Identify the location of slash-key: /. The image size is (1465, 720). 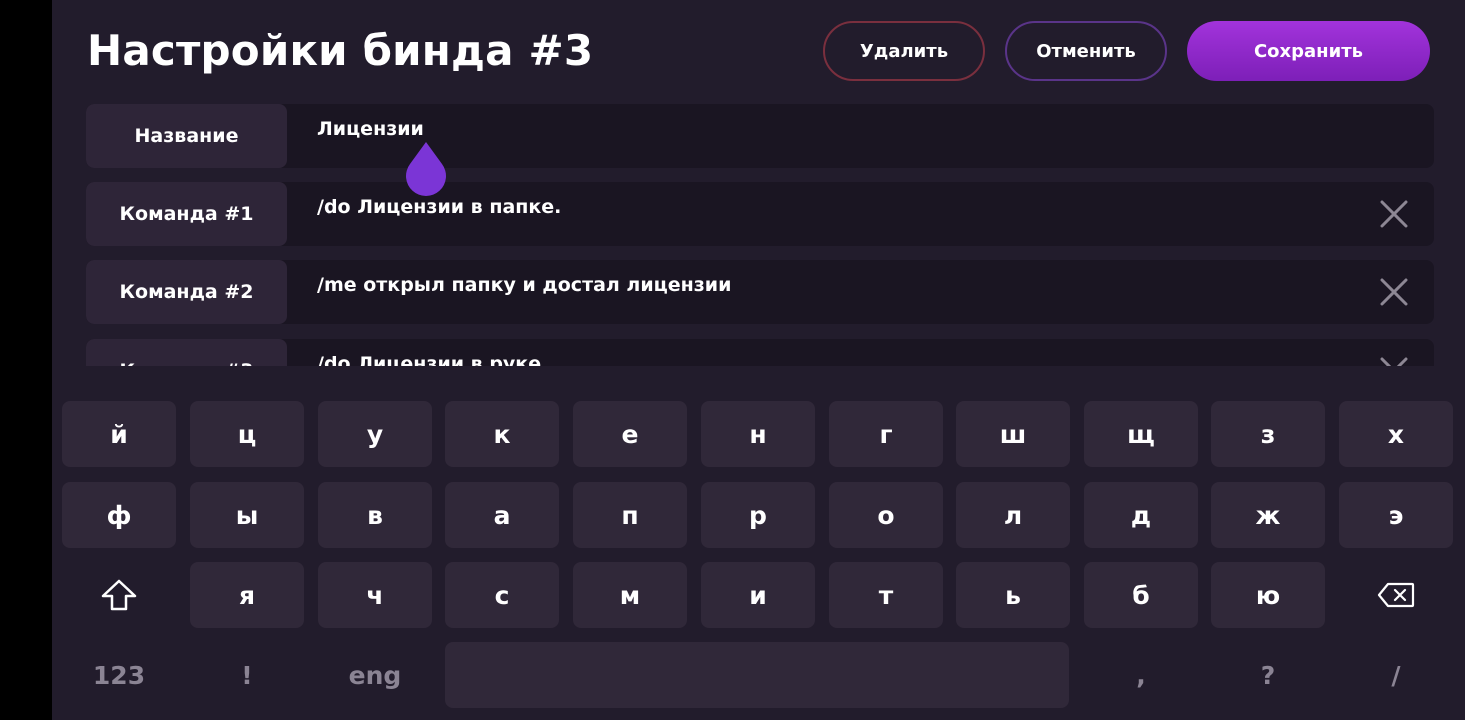
(1396, 675).